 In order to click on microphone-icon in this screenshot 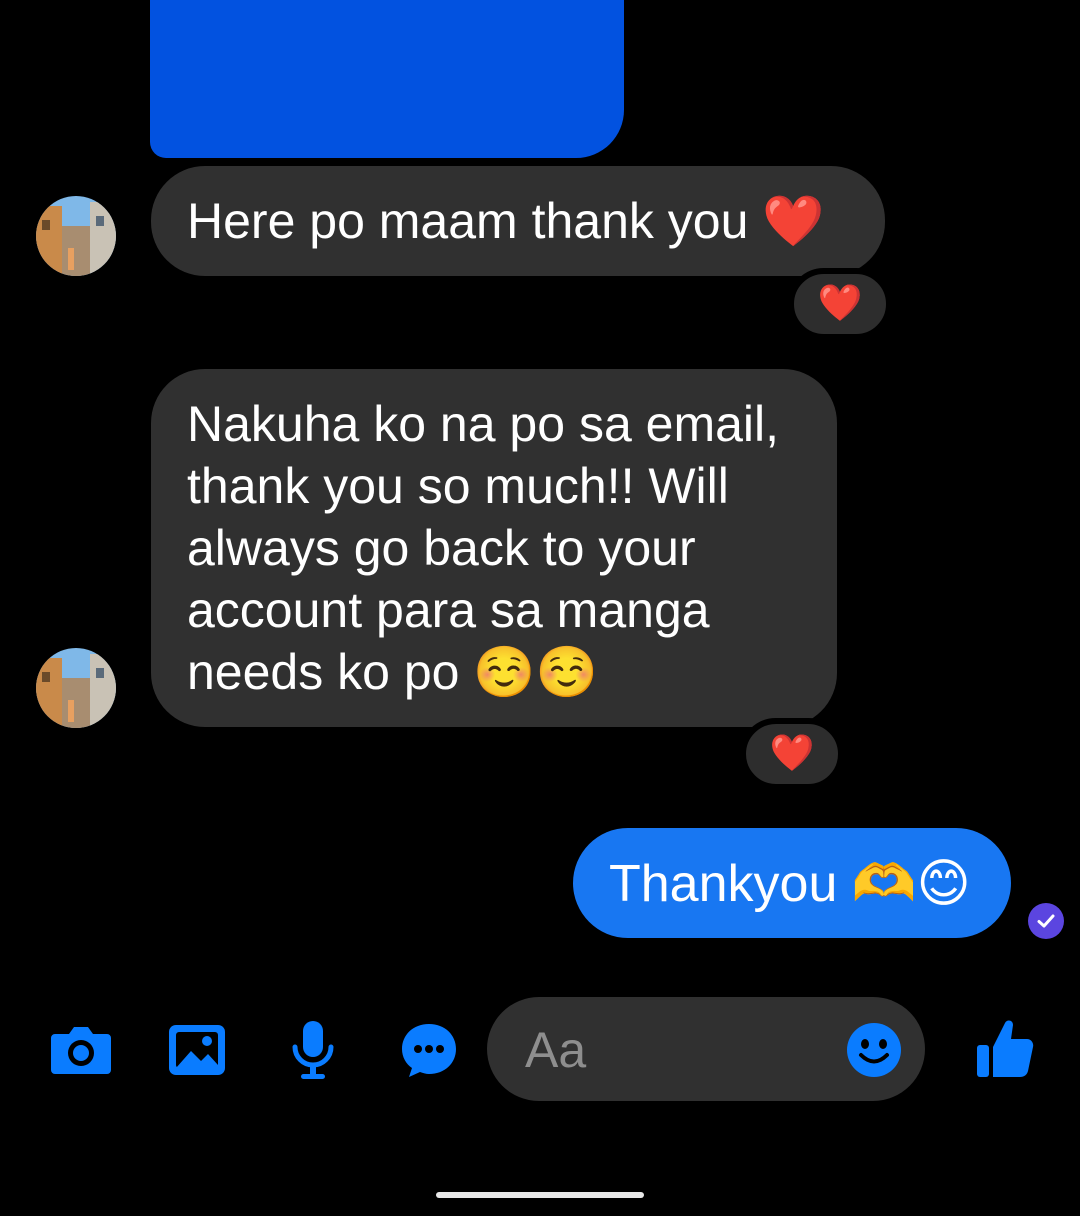, I will do `click(313, 1050)`.